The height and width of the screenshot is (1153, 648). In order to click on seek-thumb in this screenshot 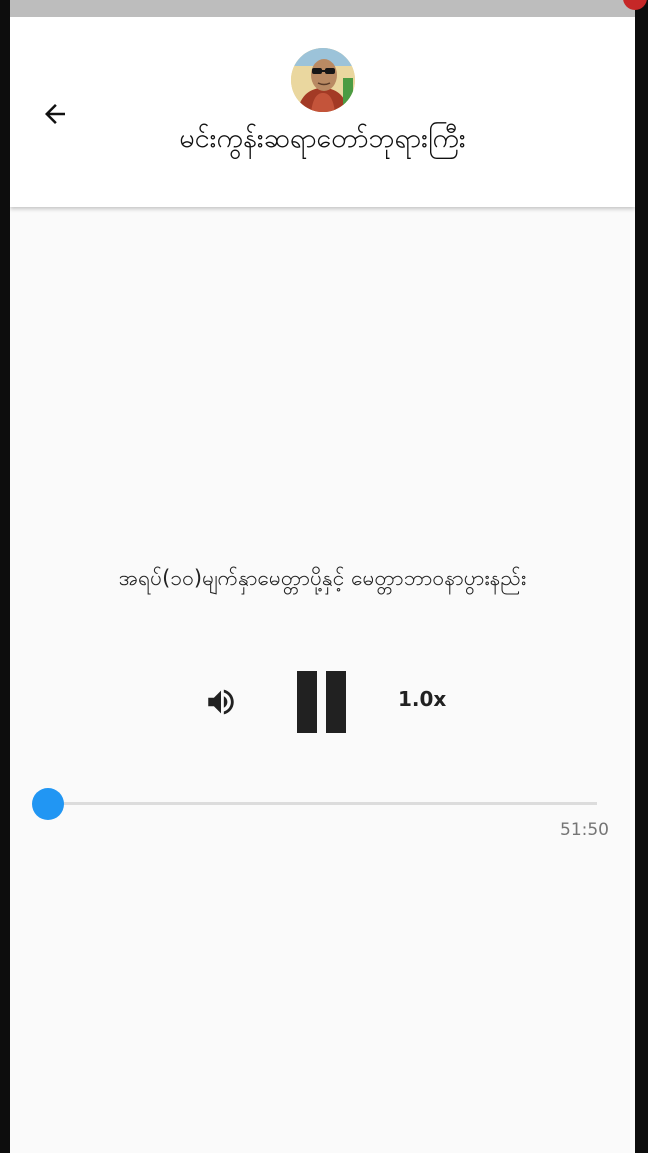, I will do `click(48, 804)`.